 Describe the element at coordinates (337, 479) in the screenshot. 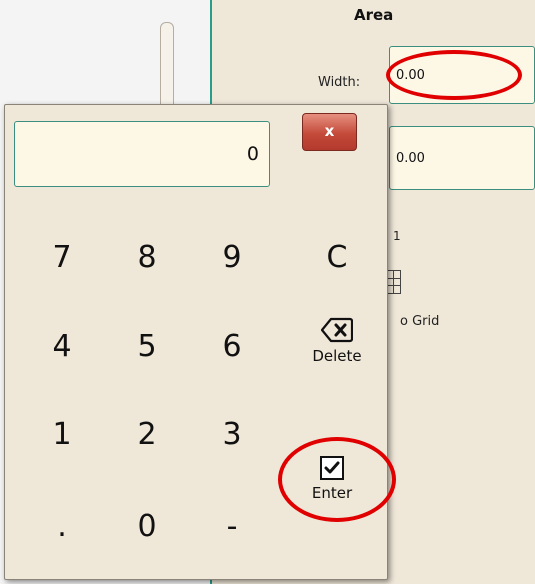

I see `enter-button-highlight` at that location.